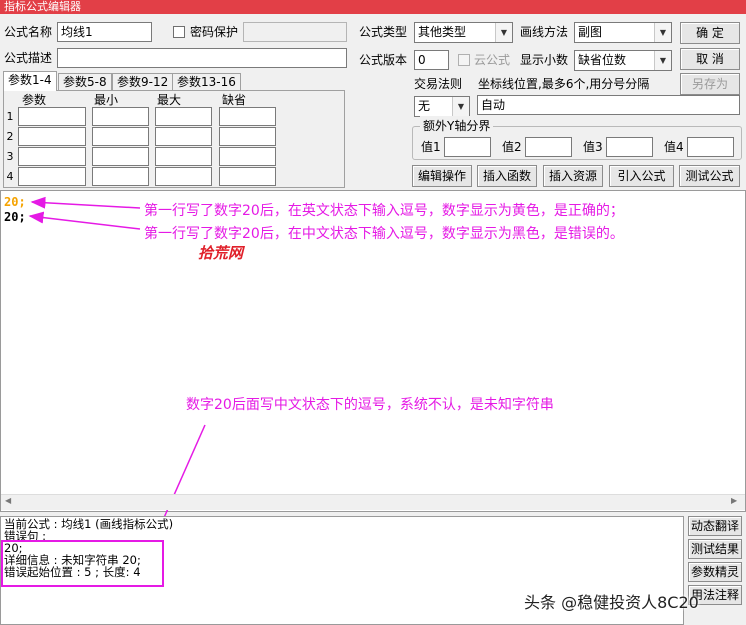 This screenshot has height=625, width=746. What do you see at coordinates (715, 572) in the screenshot?
I see `param-wizard-button: 参数精灵` at bounding box center [715, 572].